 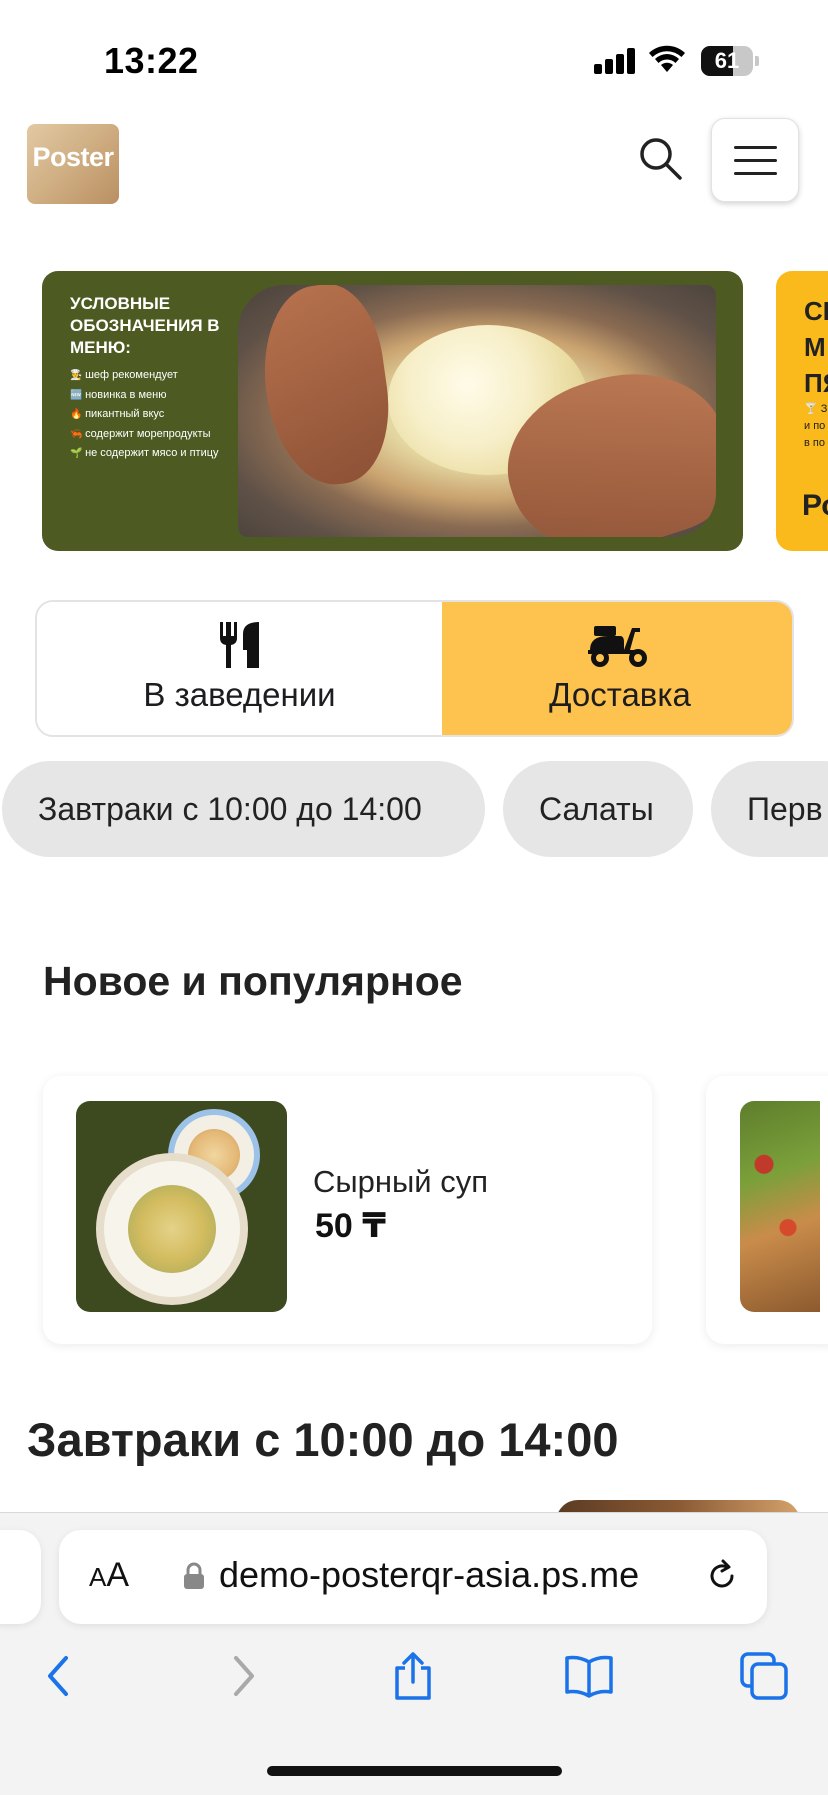 I want to click on legend-item: 🦐 содержит морепродукты, so click(x=144, y=435).